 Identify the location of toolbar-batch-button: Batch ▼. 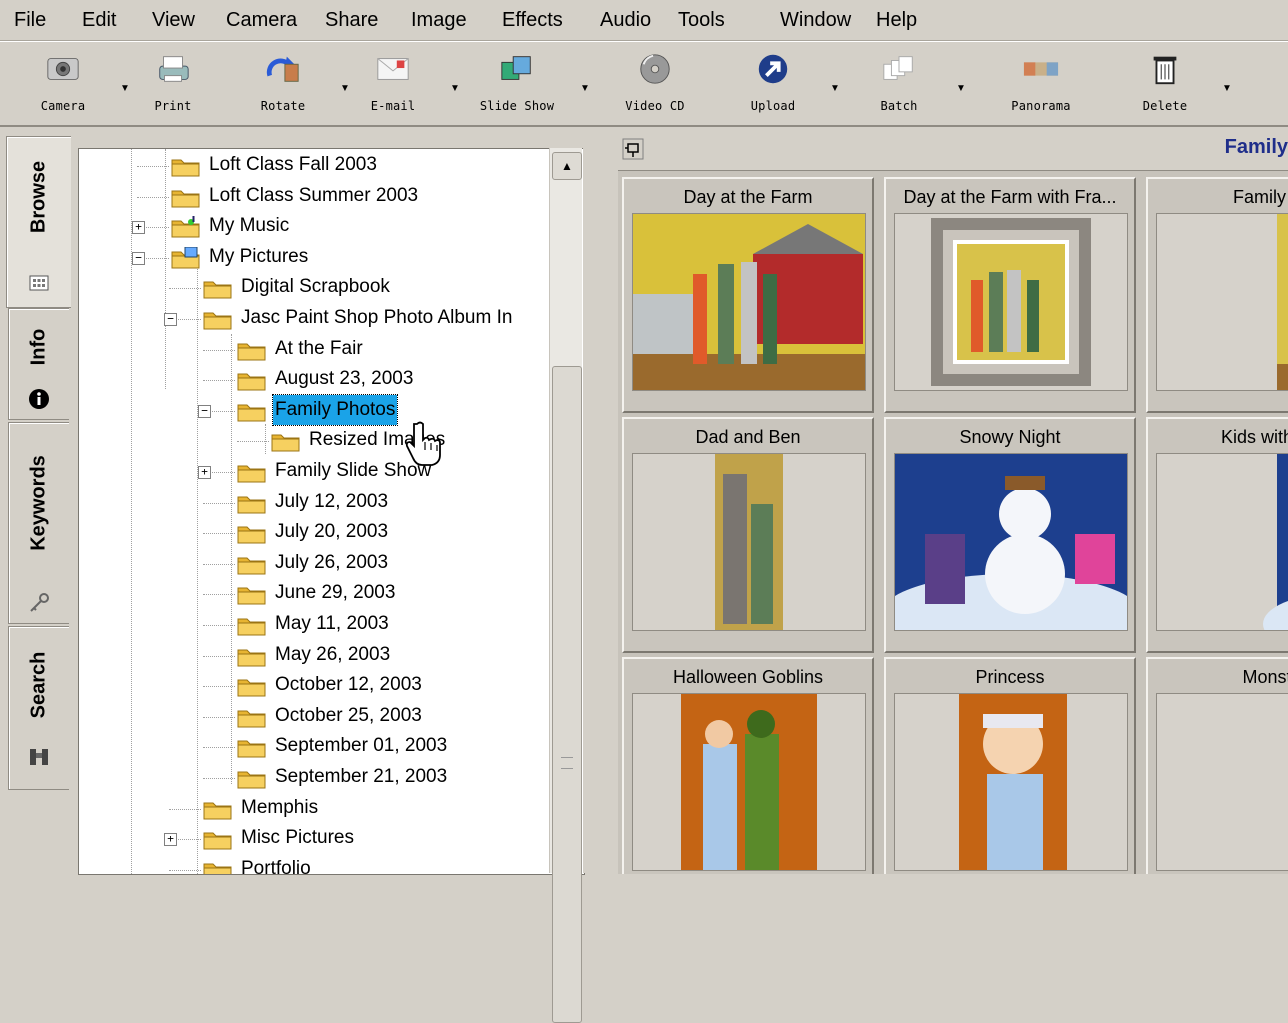
(905, 83).